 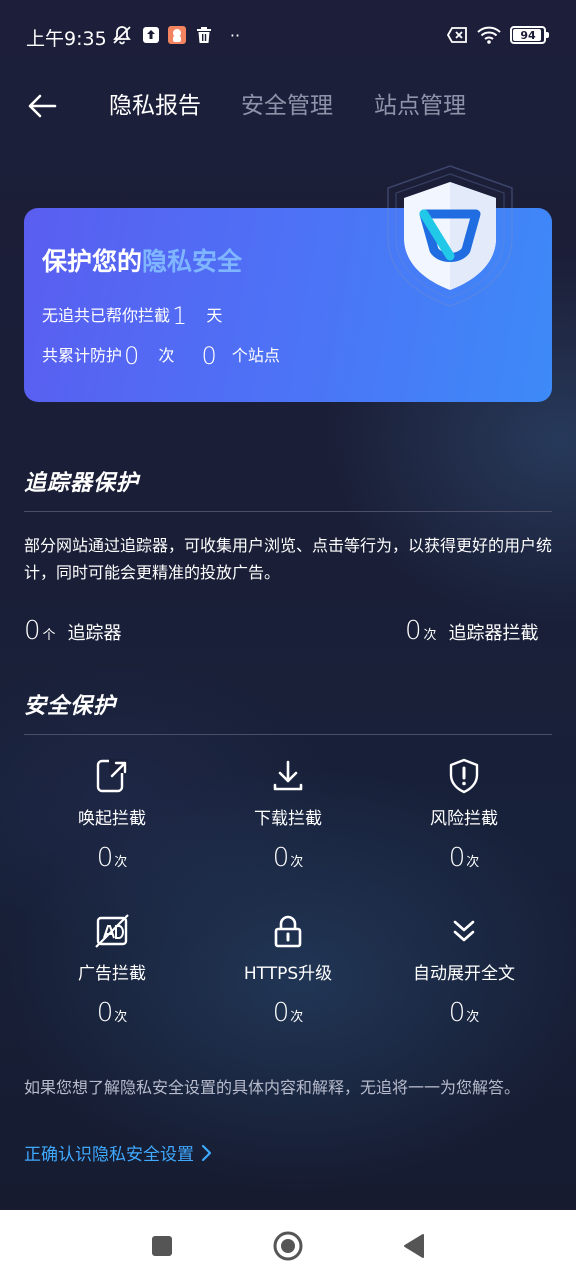 I want to click on footer-explanation: 如果您想了解隐私安全设置的具体内容和解释，无追将一一为您解答。, so click(x=272, y=1087).